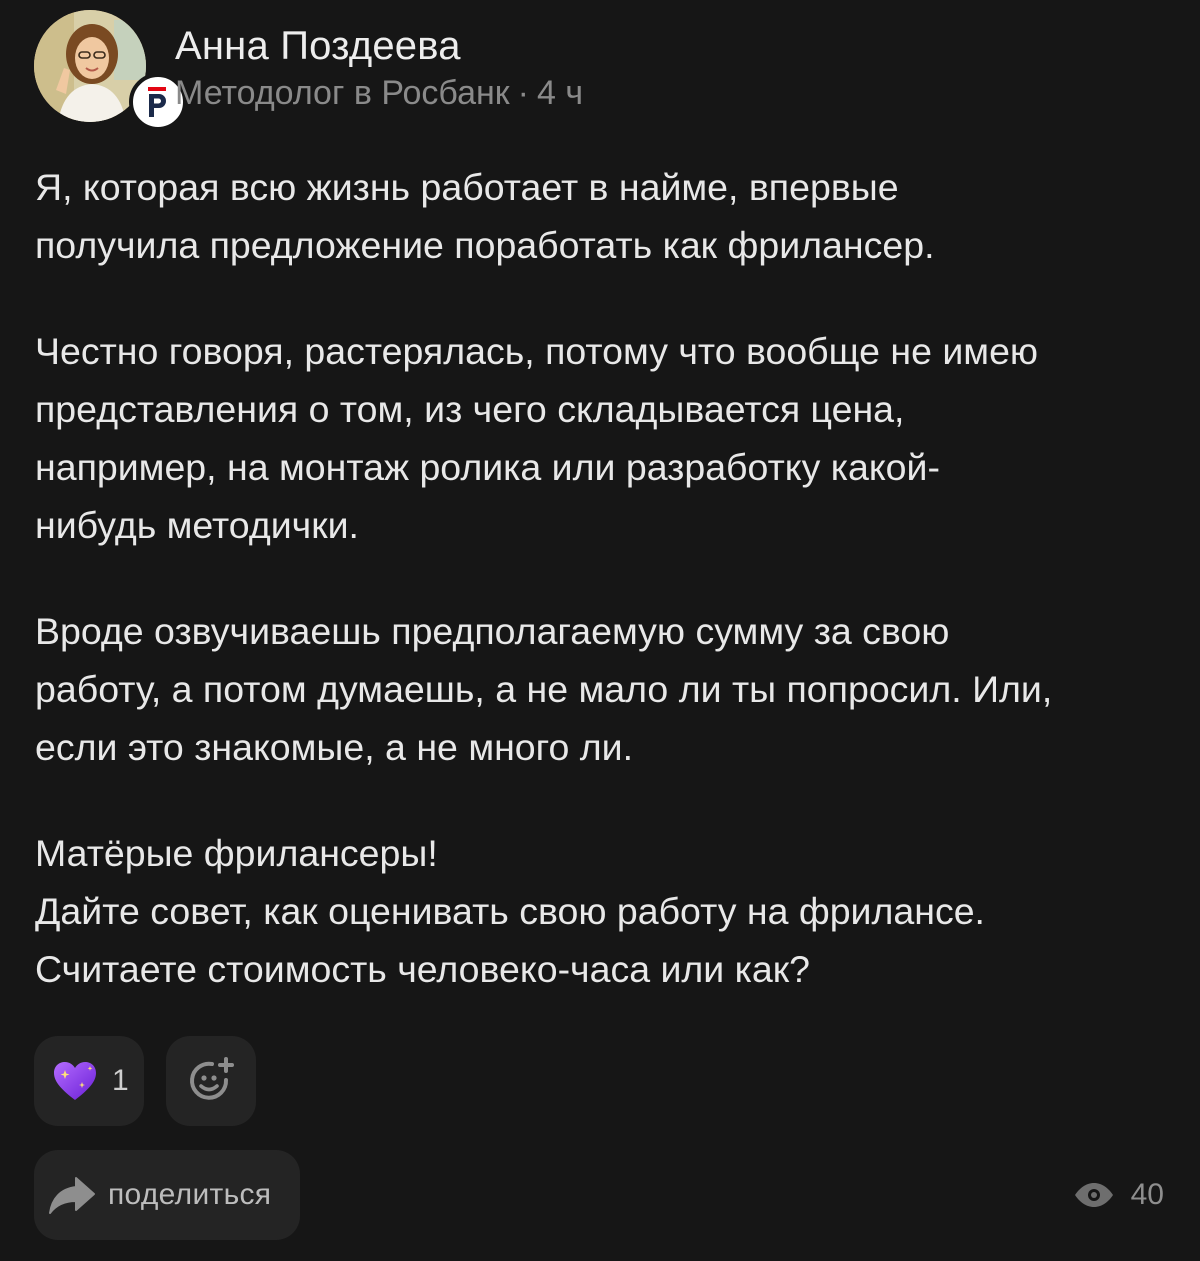  I want to click on share-button: поделиться, so click(167, 1195).